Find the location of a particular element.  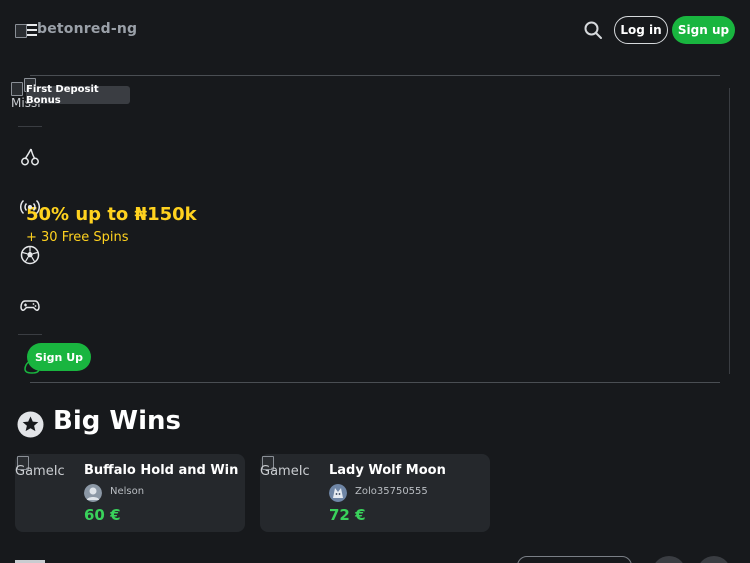

promo-subtitle: + 30 Free Spins is located at coordinates (77, 237).